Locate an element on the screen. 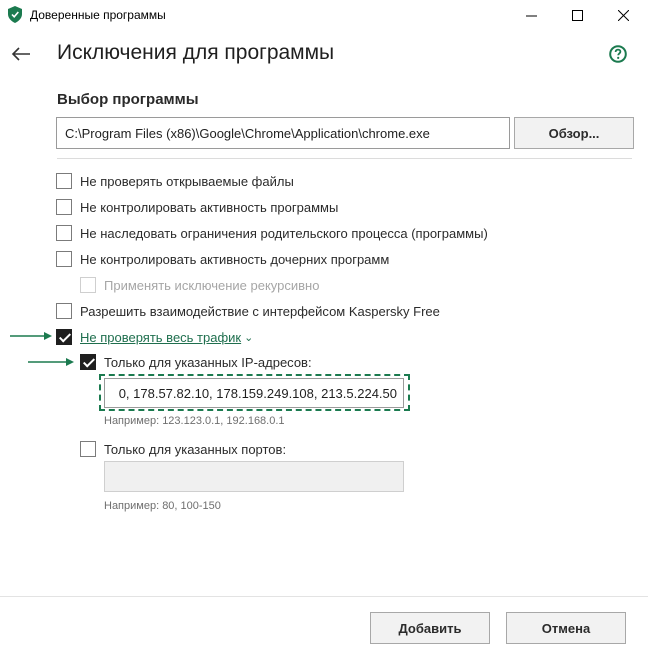 This screenshot has width=648, height=650. ip-hint: Например: 123.123.0.1, 192.168.0.1 is located at coordinates (194, 421).